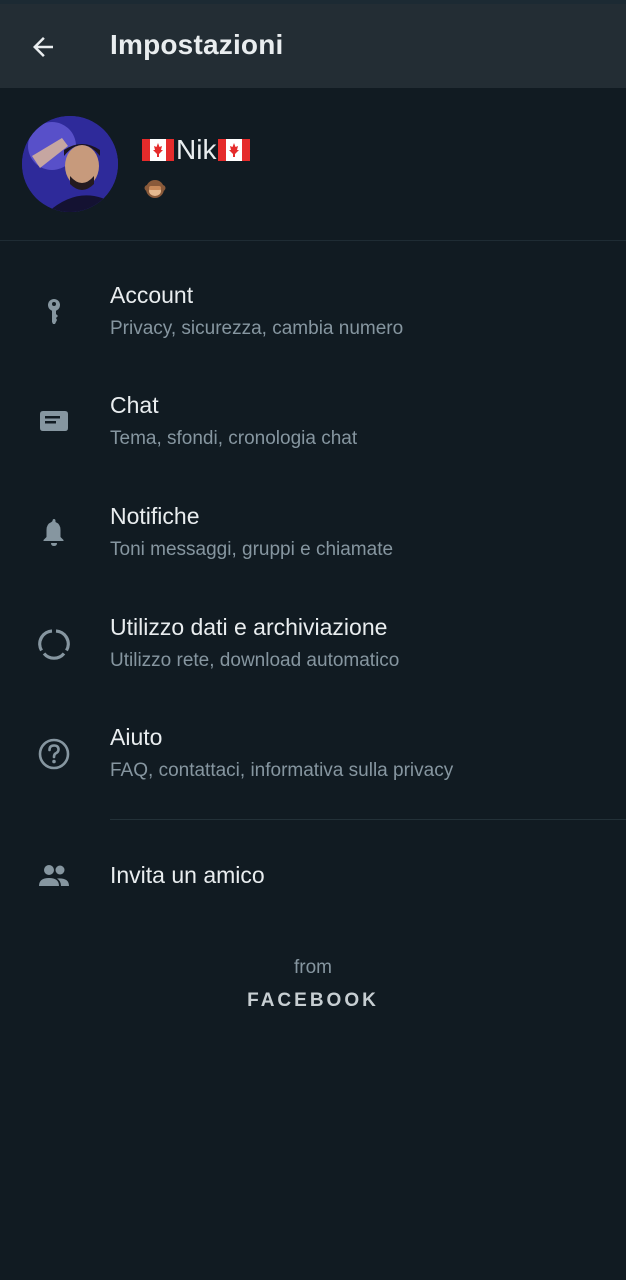  What do you see at coordinates (255, 660) in the screenshot?
I see `menu-item-subtitle: Utilizzo rete, download automatico` at bounding box center [255, 660].